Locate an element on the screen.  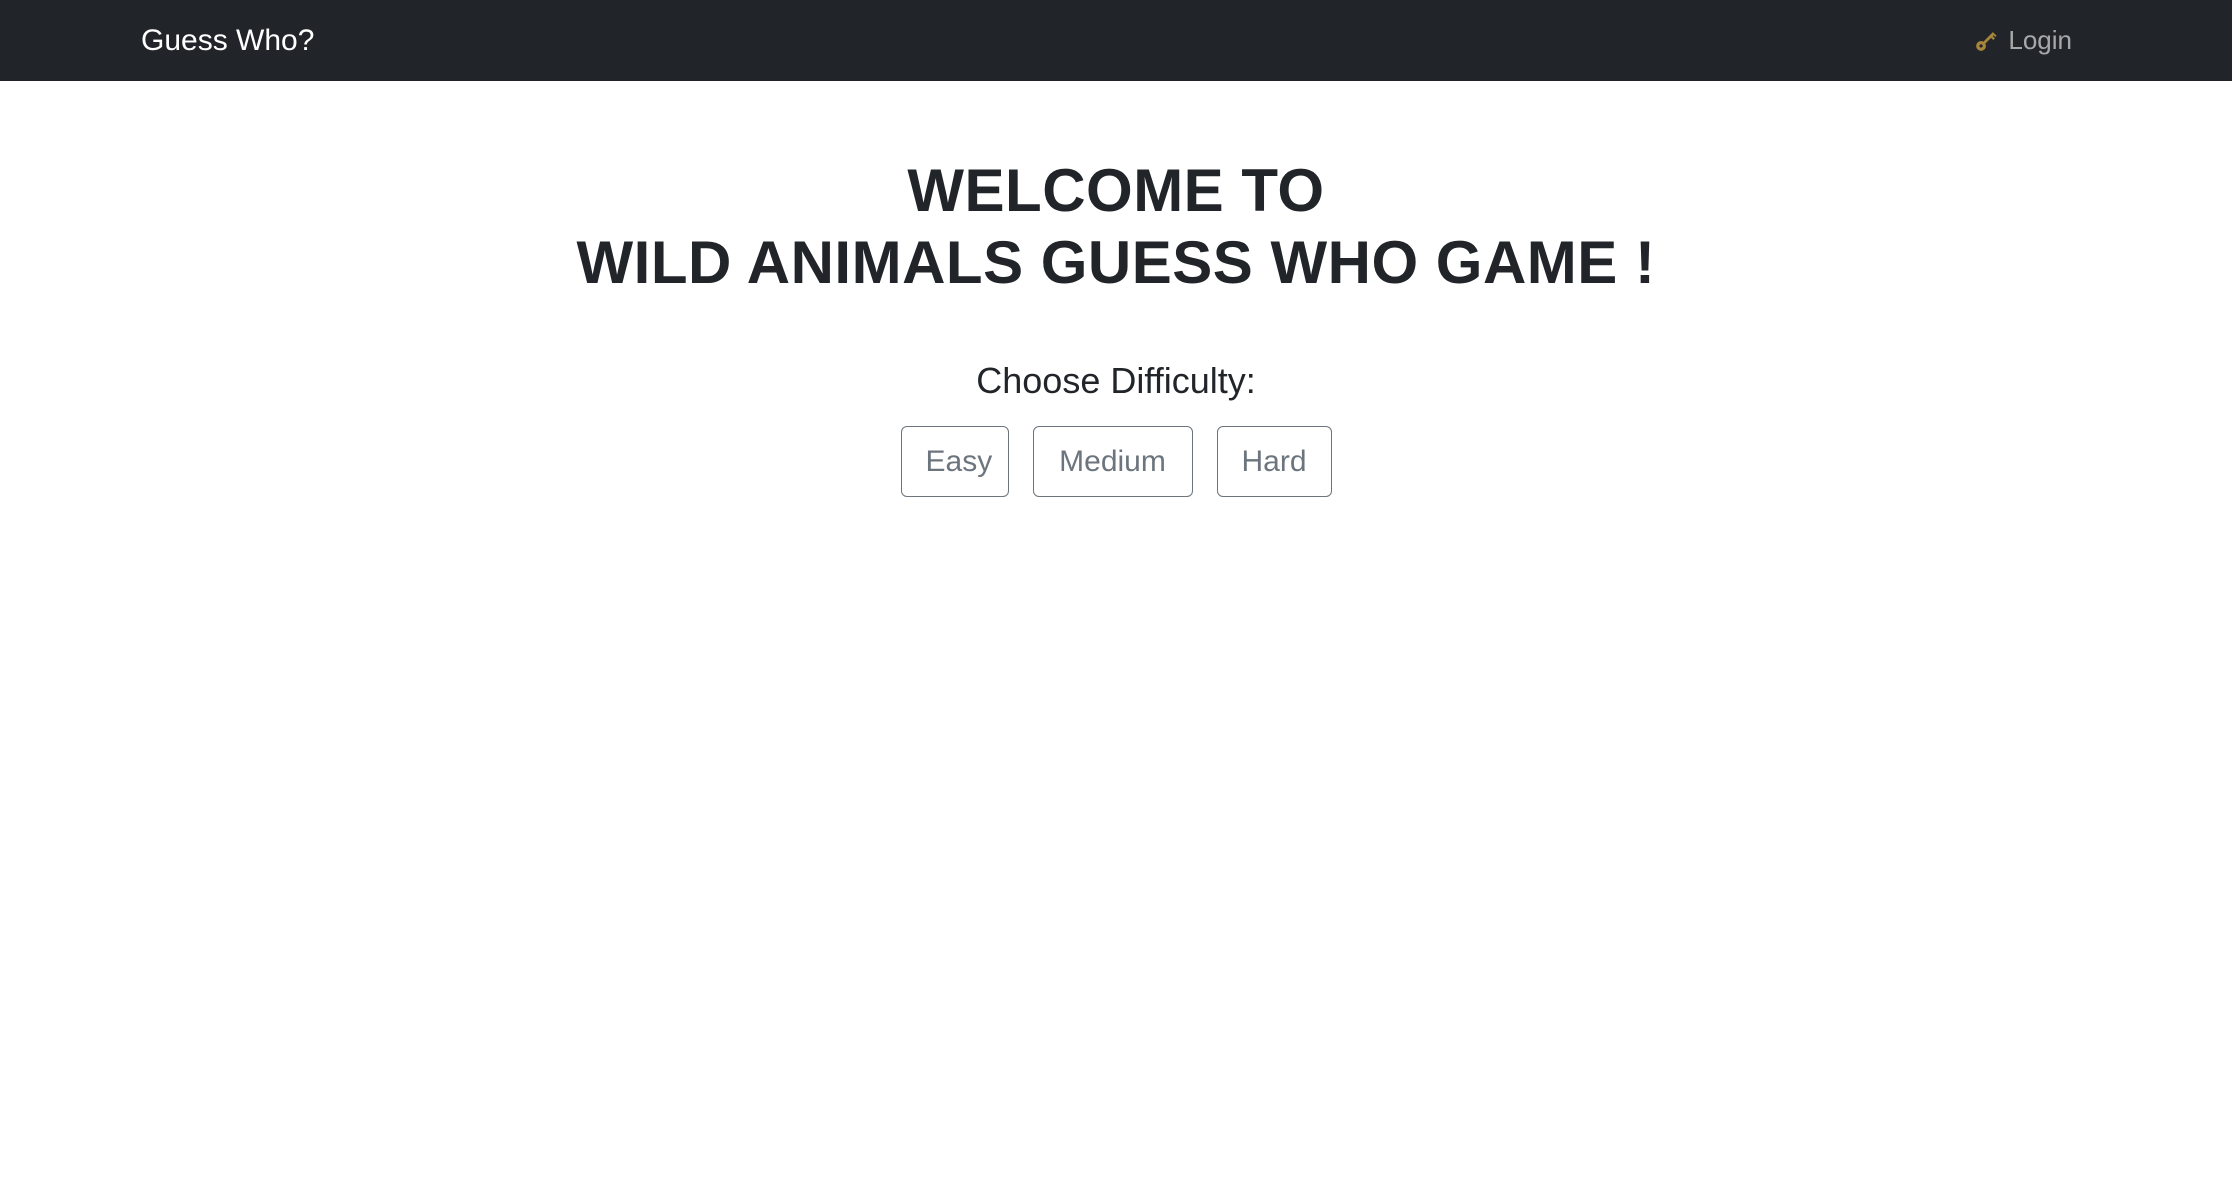
title-line-1: WELCOME TO is located at coordinates (1116, 190).